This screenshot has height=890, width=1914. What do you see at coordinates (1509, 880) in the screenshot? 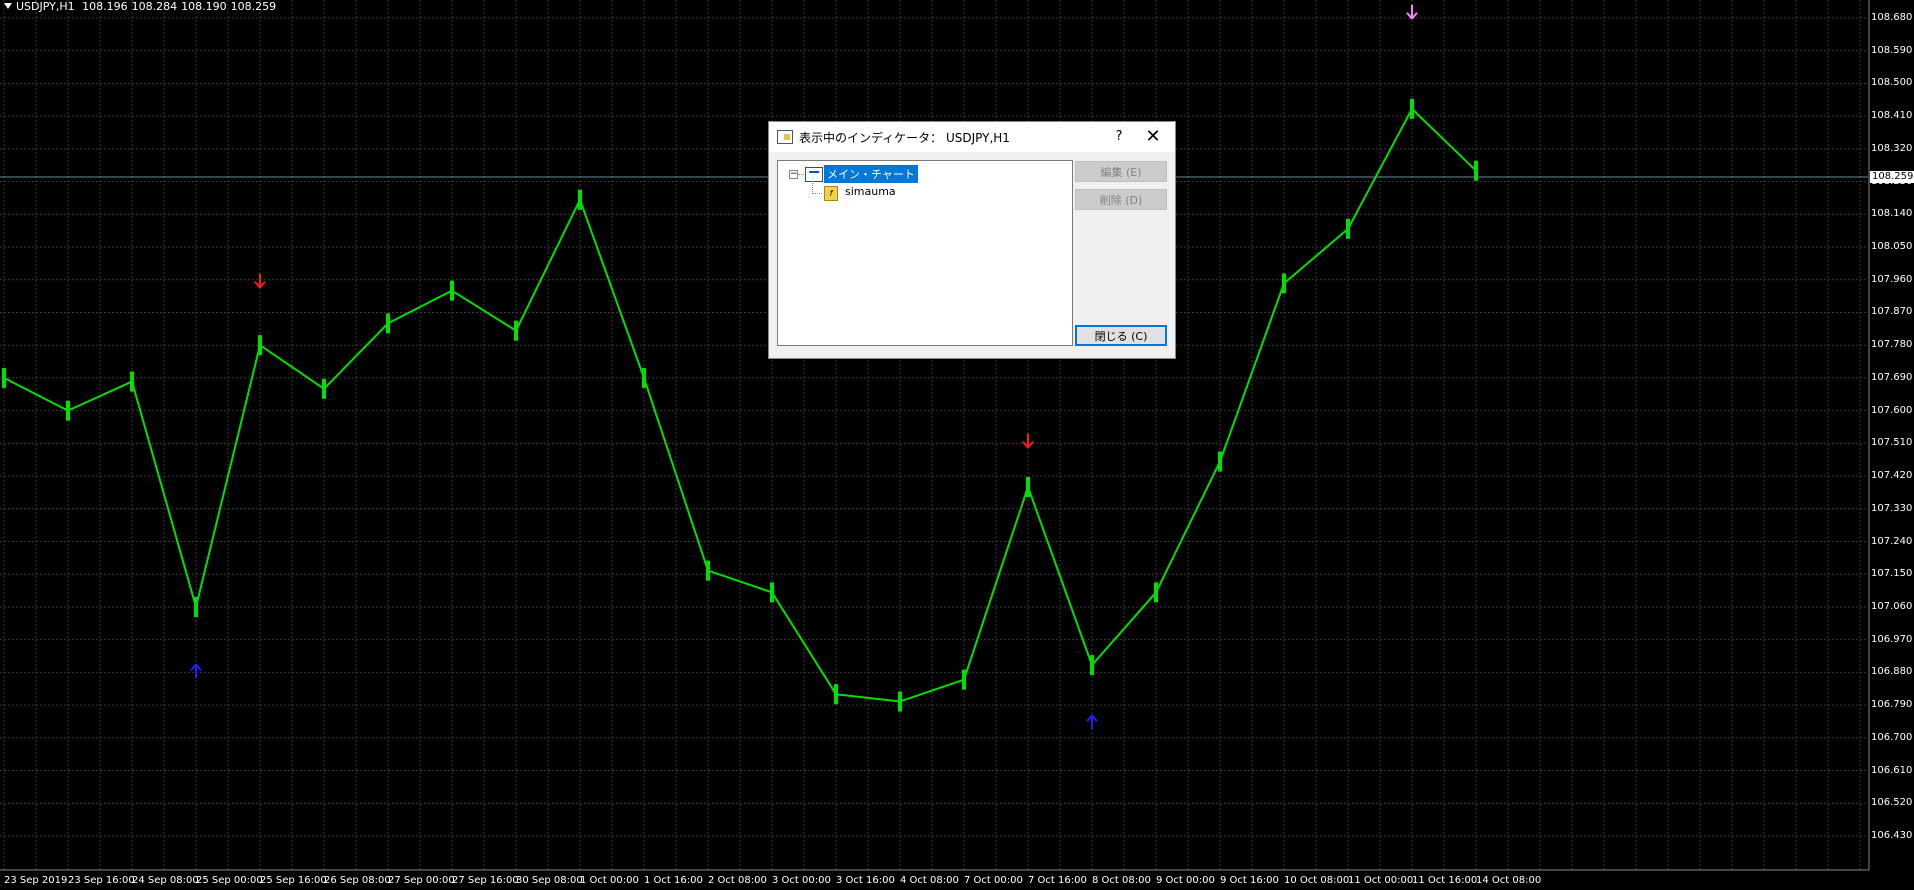
I see `time-tick-label: 14 Oct 08:00` at bounding box center [1509, 880].